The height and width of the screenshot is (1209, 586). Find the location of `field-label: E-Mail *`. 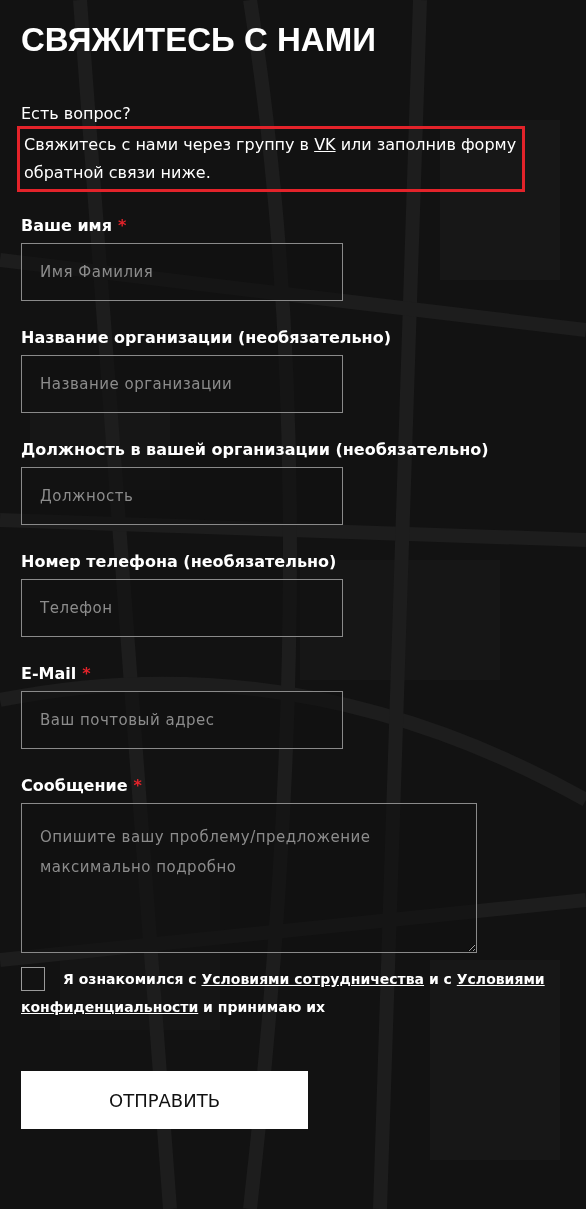

field-label: E-Mail * is located at coordinates (56, 674).